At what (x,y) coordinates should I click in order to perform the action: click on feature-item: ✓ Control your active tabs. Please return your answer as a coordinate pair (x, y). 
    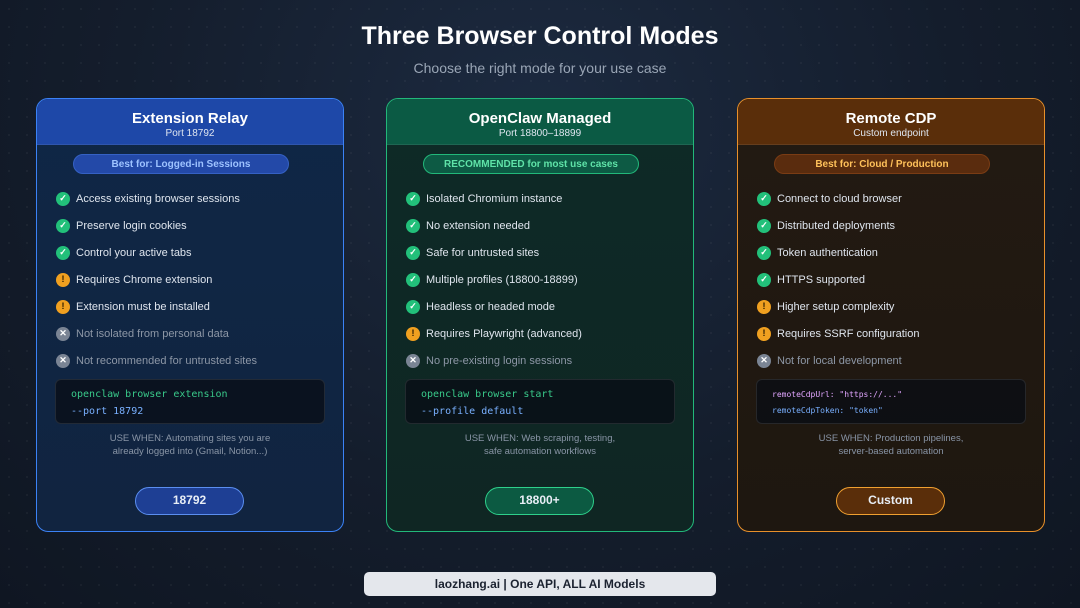
    Looking at the image, I should click on (194, 252).